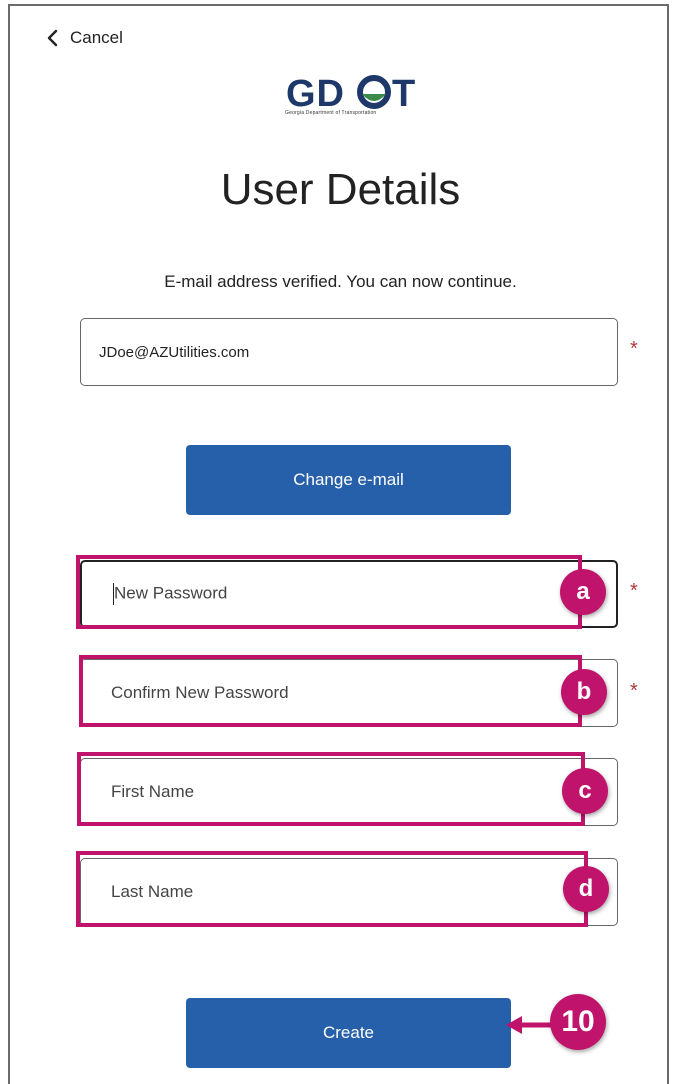 The width and height of the screenshot is (681, 1084). I want to click on new-password-input: New Password, so click(349, 594).